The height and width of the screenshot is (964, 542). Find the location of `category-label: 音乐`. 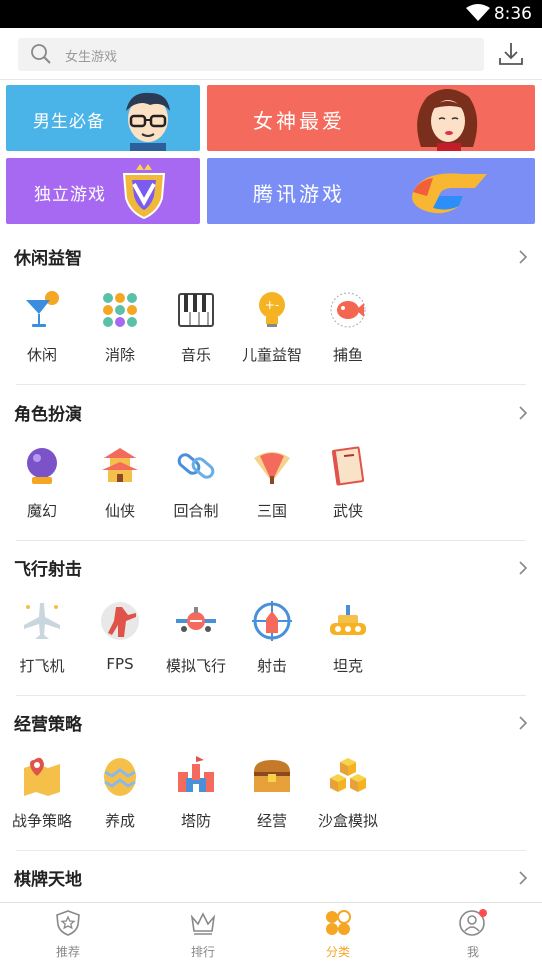

category-label: 音乐 is located at coordinates (195, 355).